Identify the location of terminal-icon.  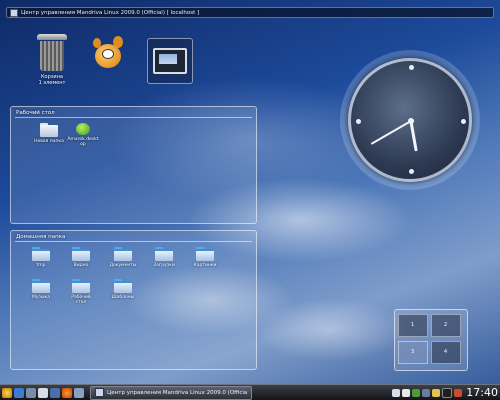
(79, 392).